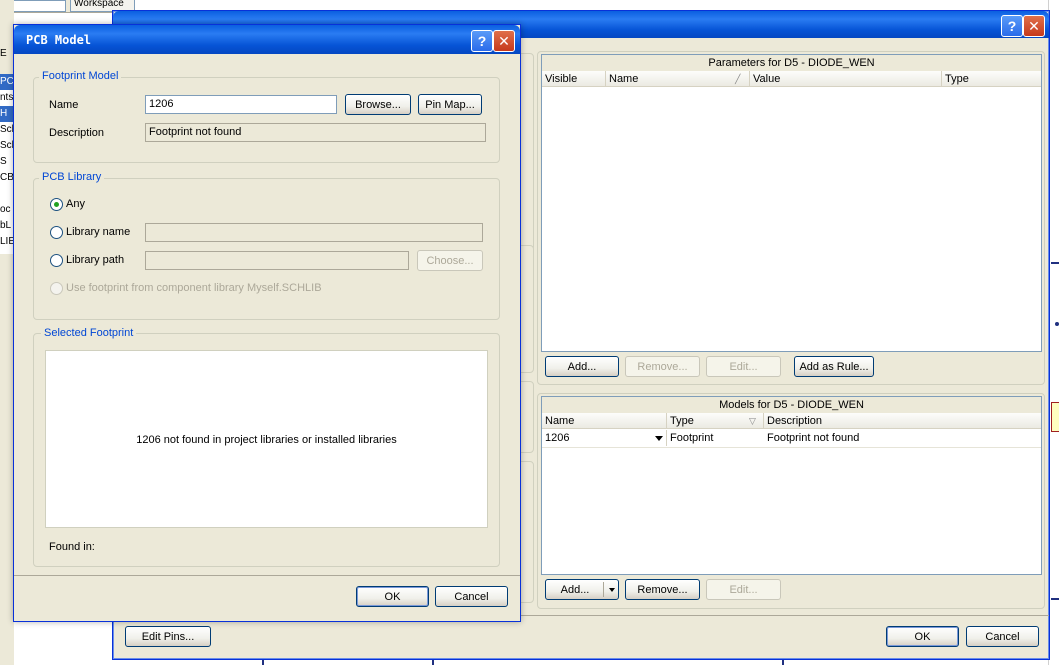  Describe the element at coordinates (604, 421) in the screenshot. I see `column-model-name: Name` at that location.